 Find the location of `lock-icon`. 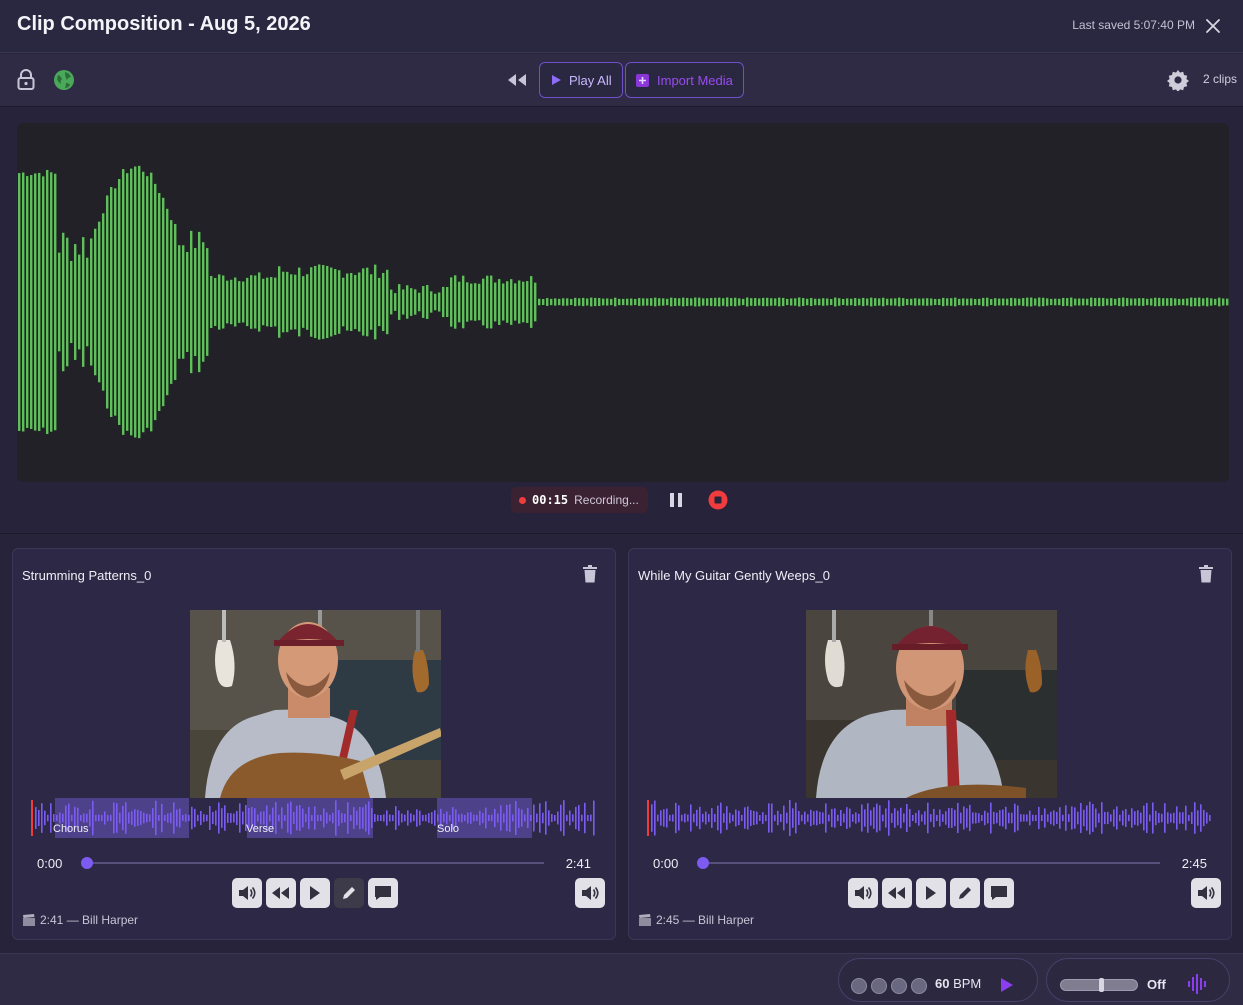

lock-icon is located at coordinates (26, 80).